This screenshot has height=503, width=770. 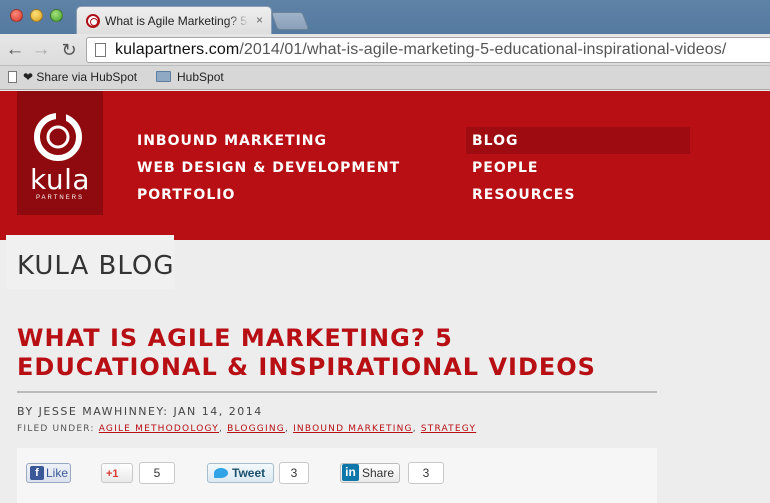 What do you see at coordinates (385, 78) in the screenshot?
I see `bookmarks-bar: ❤ Share via HubSpot HubSpot` at bounding box center [385, 78].